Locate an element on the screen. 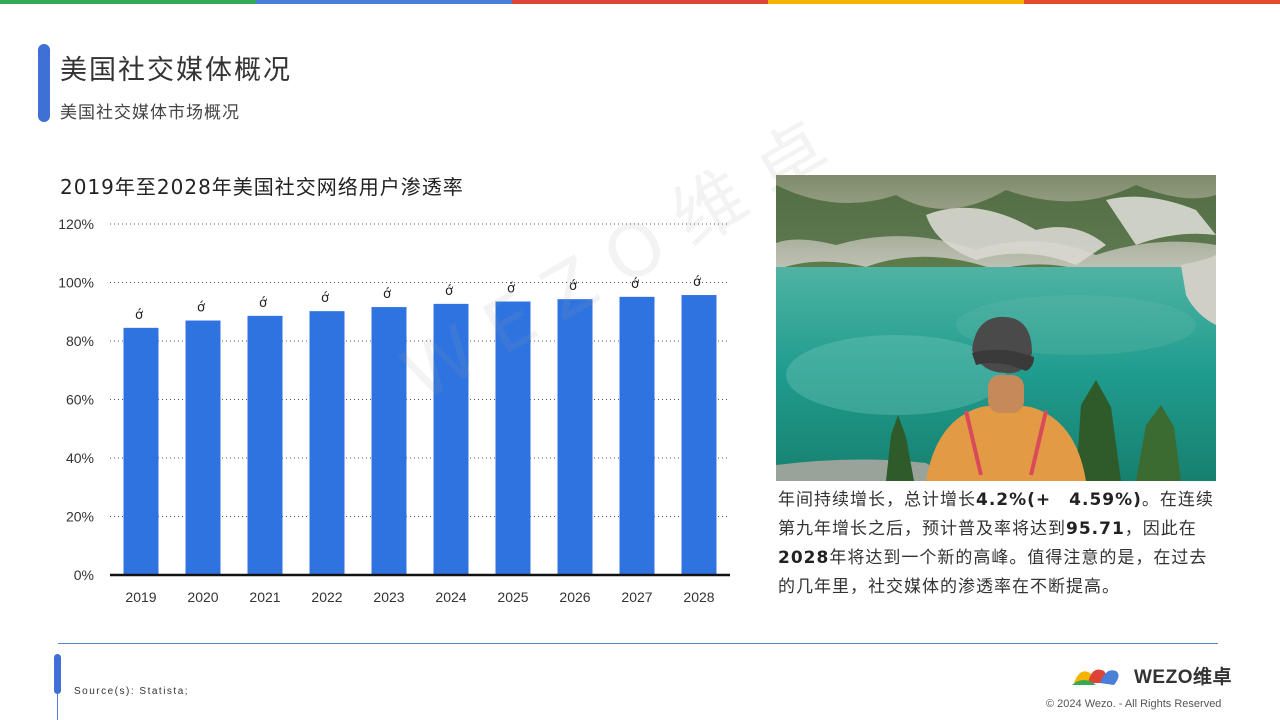 This screenshot has width=1280, height=720. title-accent-bar is located at coordinates (44, 83).